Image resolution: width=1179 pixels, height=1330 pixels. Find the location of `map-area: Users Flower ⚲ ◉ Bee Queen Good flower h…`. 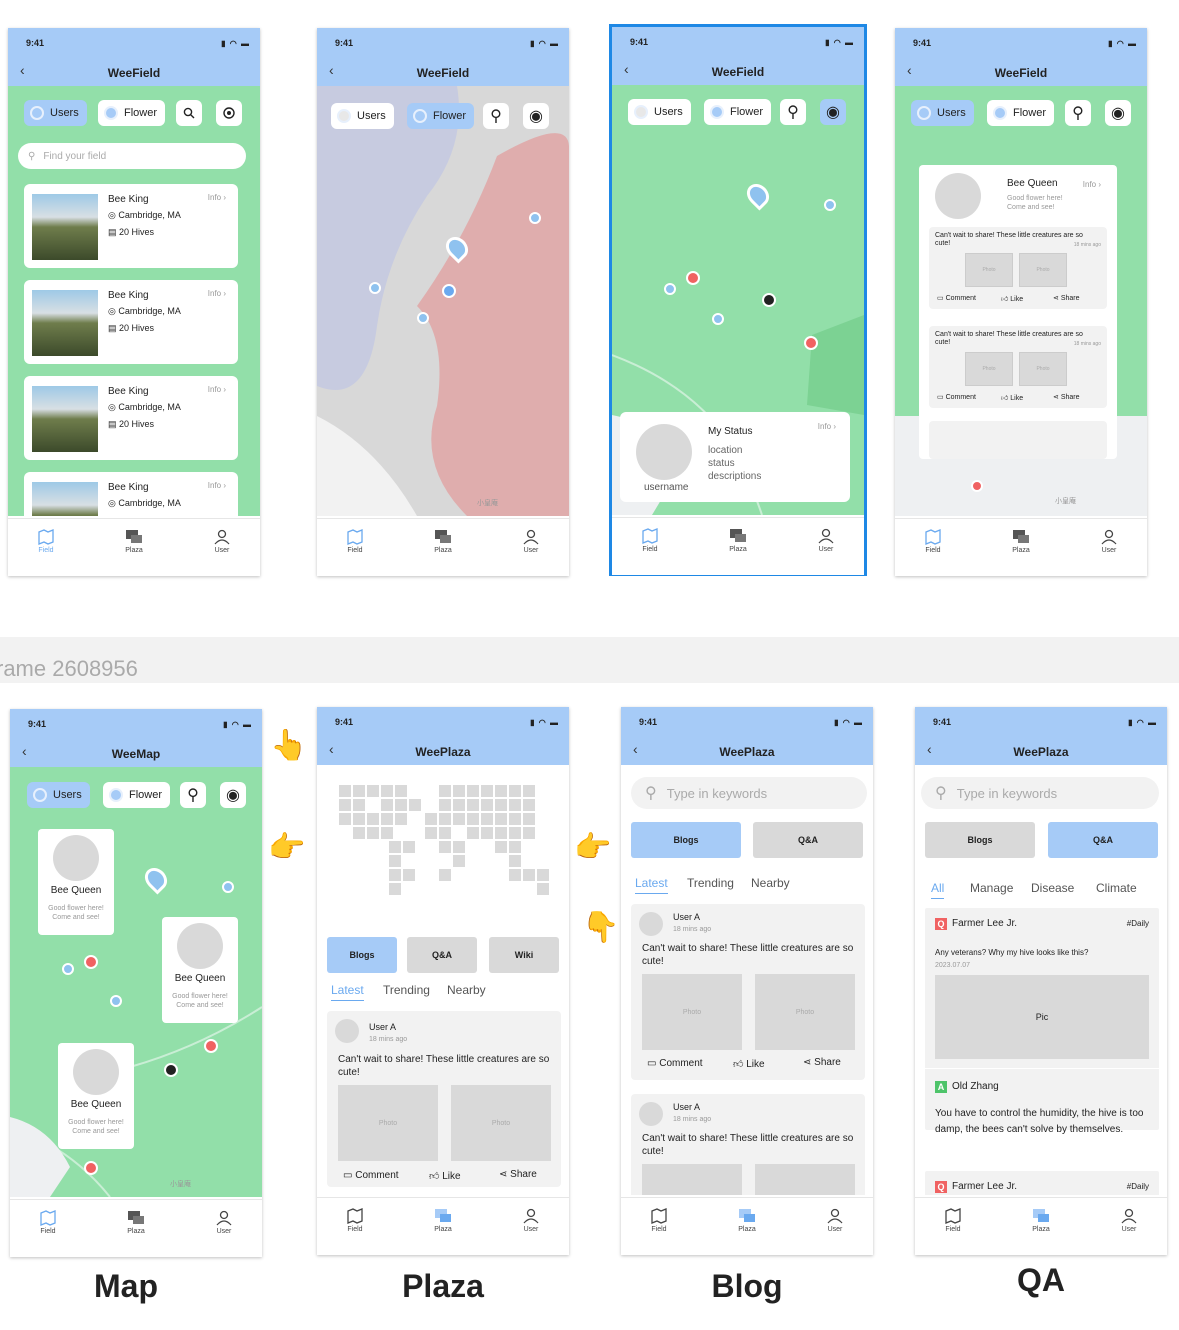

map-area: Users Flower ⚲ ◉ Bee Queen Good flower h… is located at coordinates (136, 982).